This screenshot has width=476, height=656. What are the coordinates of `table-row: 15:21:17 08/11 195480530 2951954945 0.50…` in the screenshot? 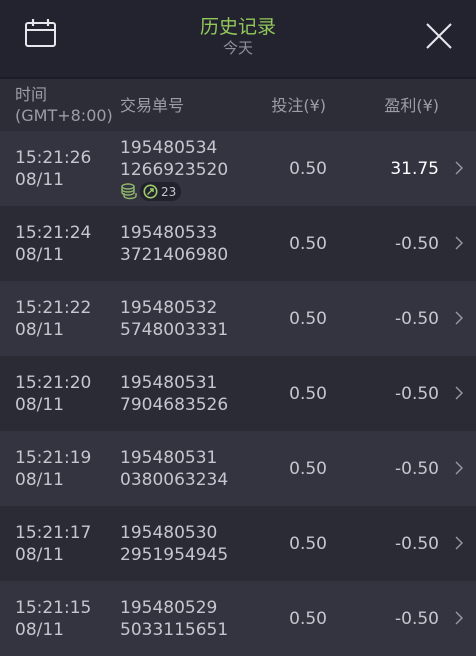 It's located at (238, 543).